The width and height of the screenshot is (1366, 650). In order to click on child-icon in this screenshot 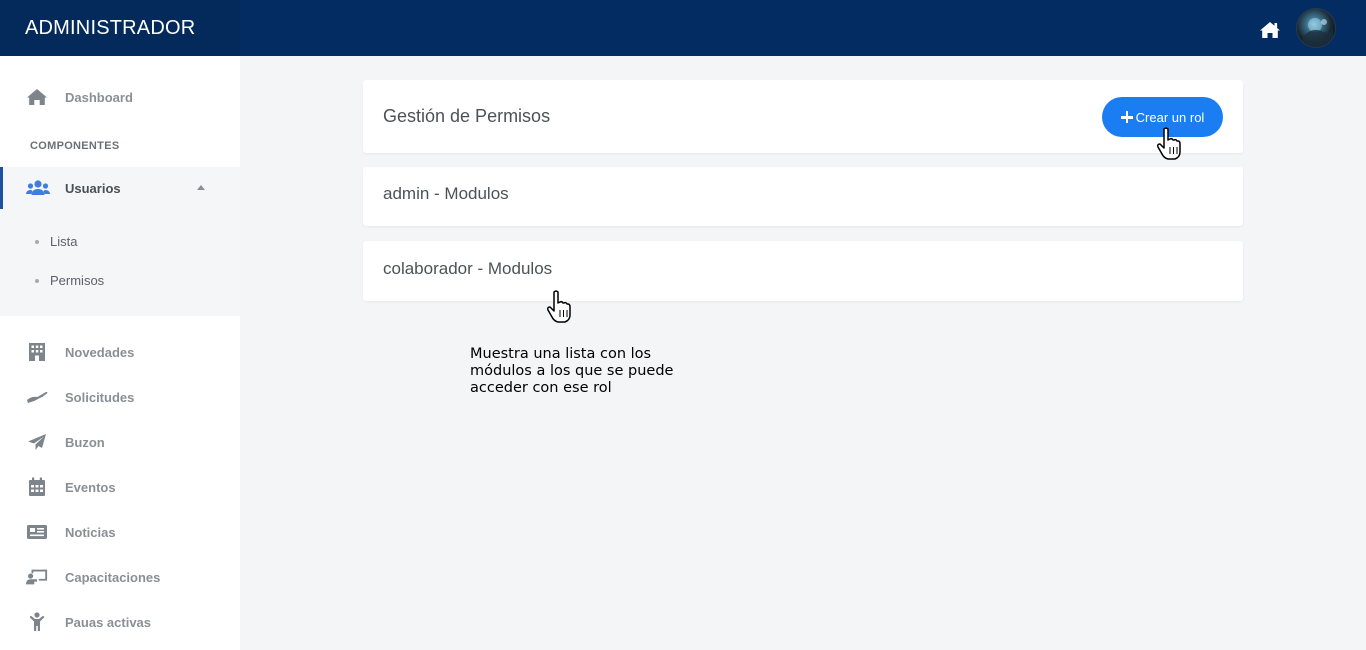, I will do `click(37, 622)`.